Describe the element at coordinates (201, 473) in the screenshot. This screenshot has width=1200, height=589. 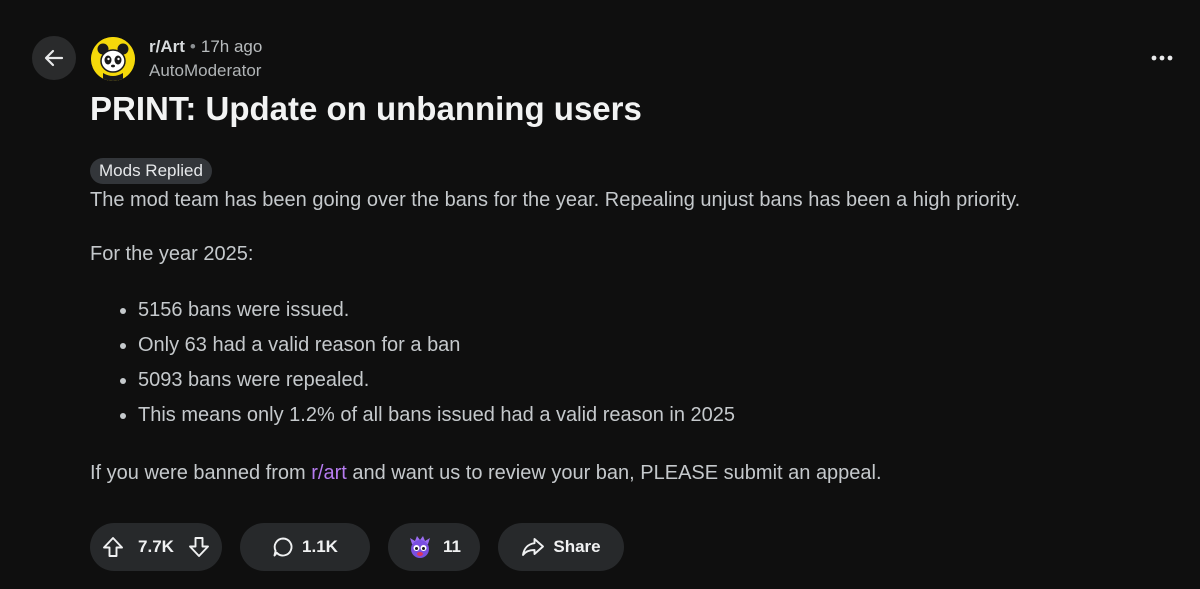
I see `appeal-text-before: If you were banned from` at that location.